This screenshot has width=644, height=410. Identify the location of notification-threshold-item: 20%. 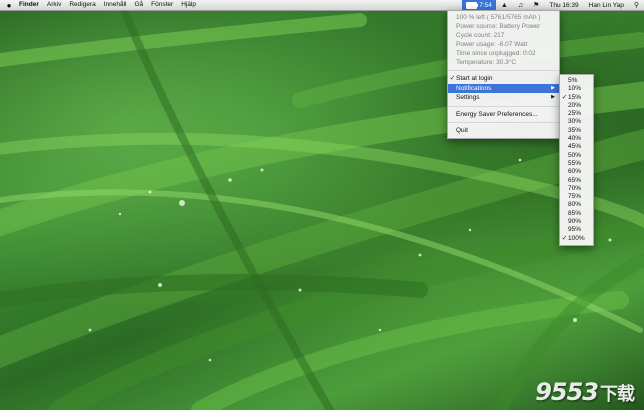
(576, 106).